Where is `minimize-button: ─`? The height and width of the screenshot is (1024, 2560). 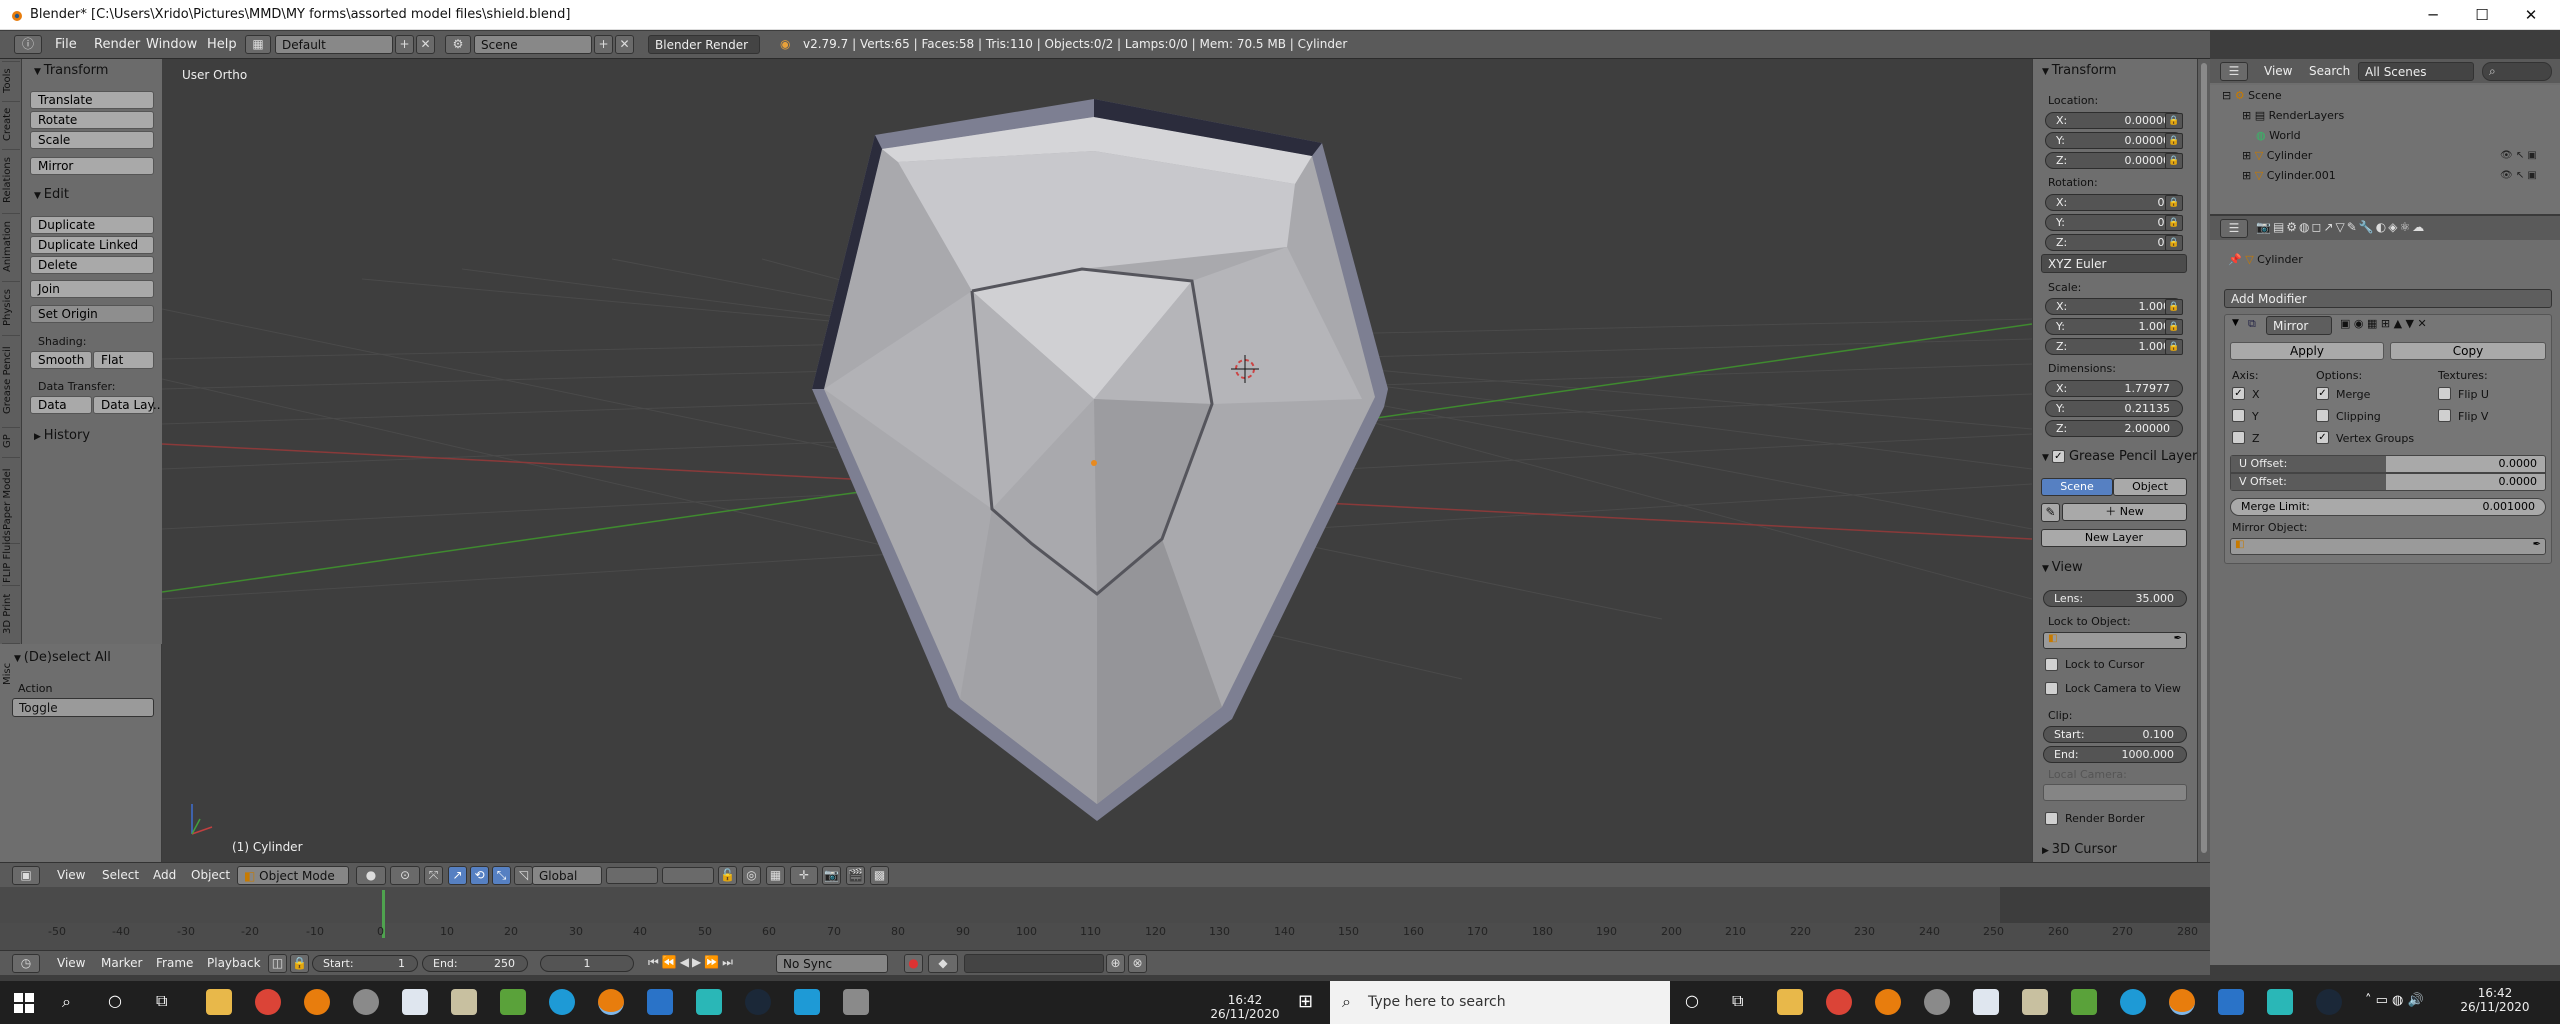 minimize-button: ─ is located at coordinates (2433, 15).